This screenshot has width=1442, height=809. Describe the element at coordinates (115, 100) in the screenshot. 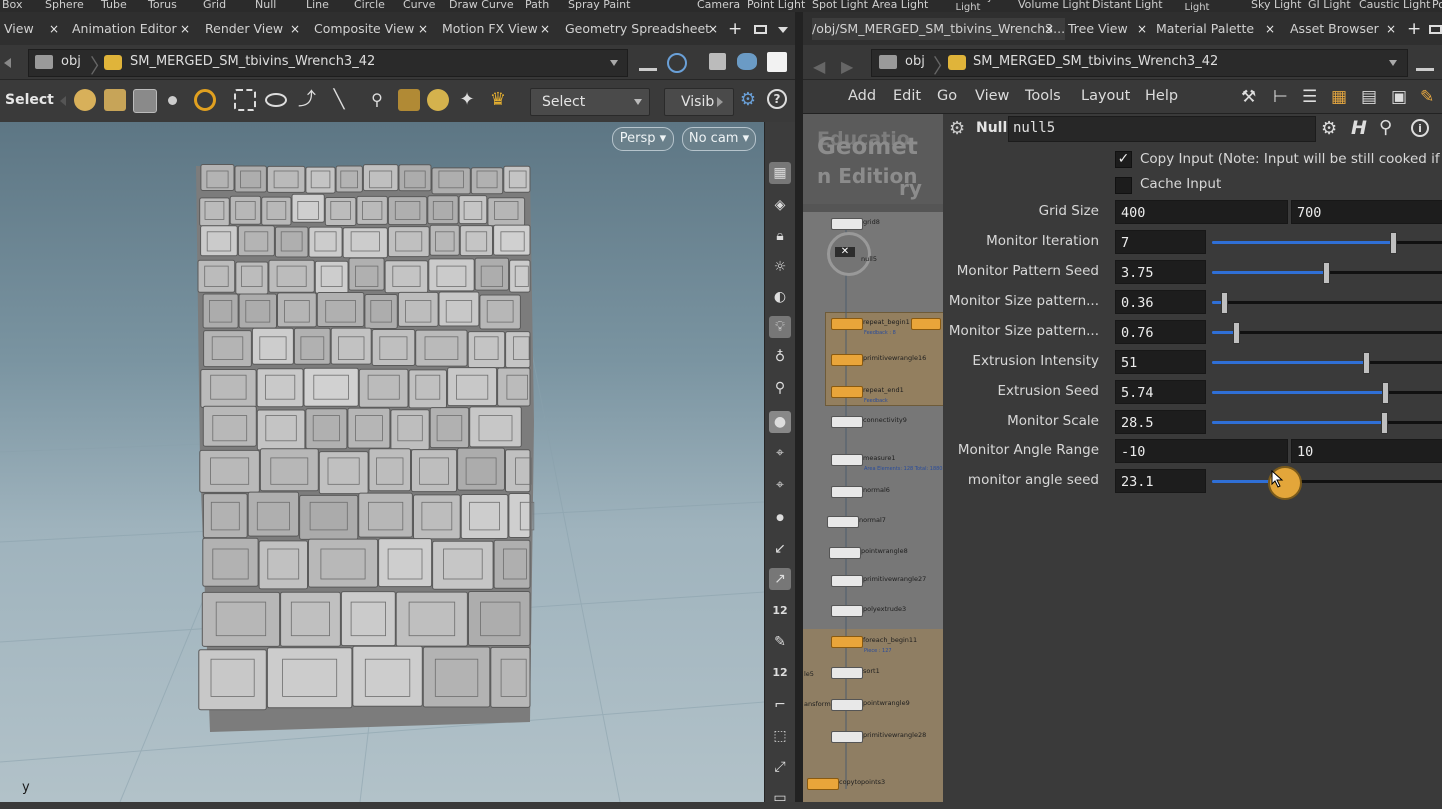

I see `geometry-select-icon` at that location.